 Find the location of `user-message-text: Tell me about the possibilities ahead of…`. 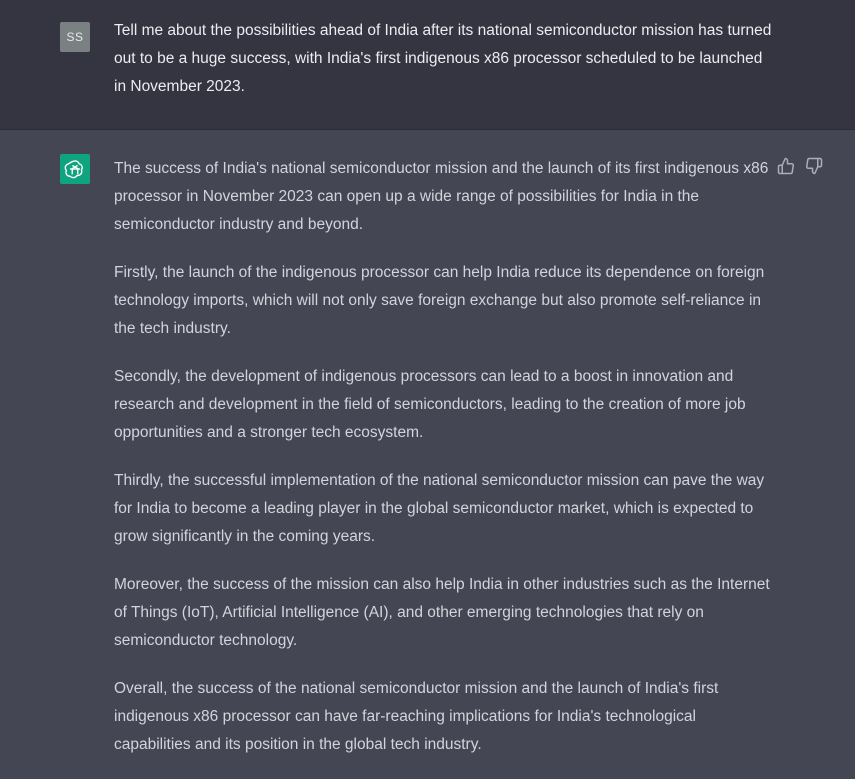

user-message-text: Tell me about the possibilities ahead of… is located at coordinates (443, 58).